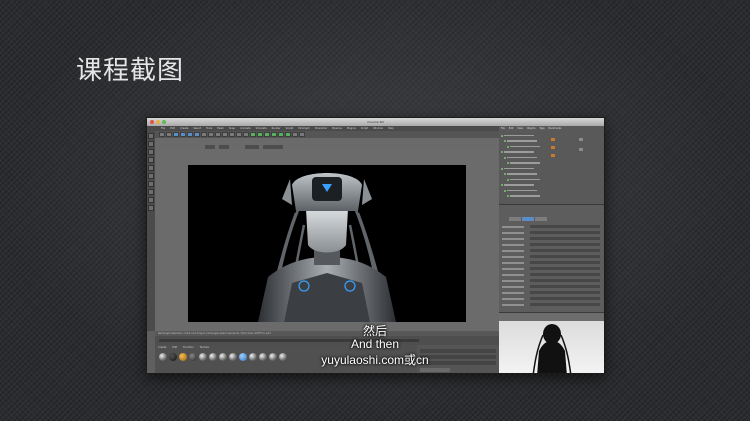 This screenshot has height=421, width=750. Describe the element at coordinates (209, 128) in the screenshot. I see `menu-item-tools: Tools` at that location.